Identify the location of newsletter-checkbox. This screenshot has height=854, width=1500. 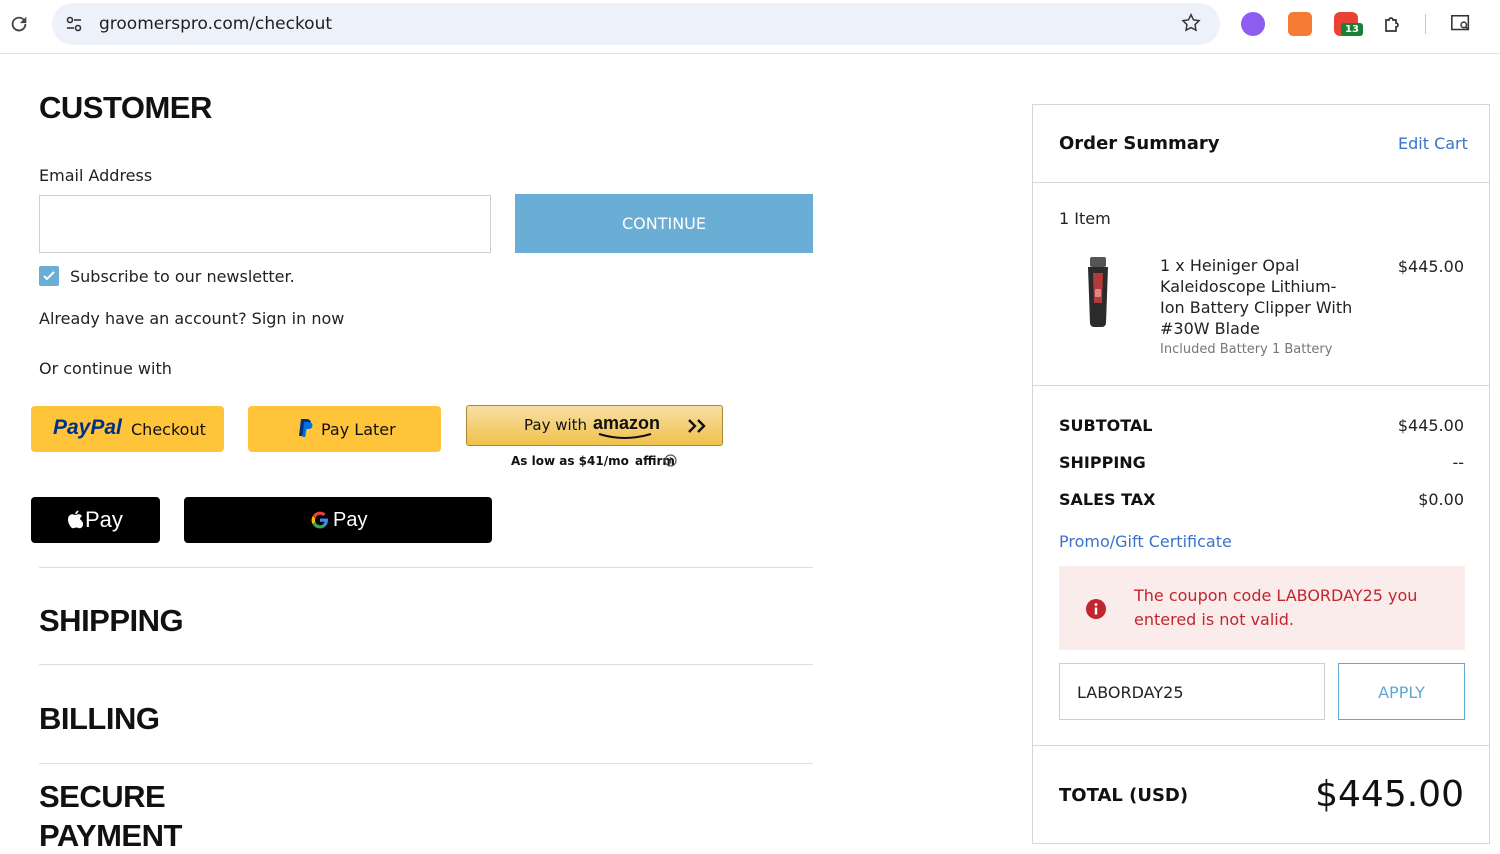
(49, 276).